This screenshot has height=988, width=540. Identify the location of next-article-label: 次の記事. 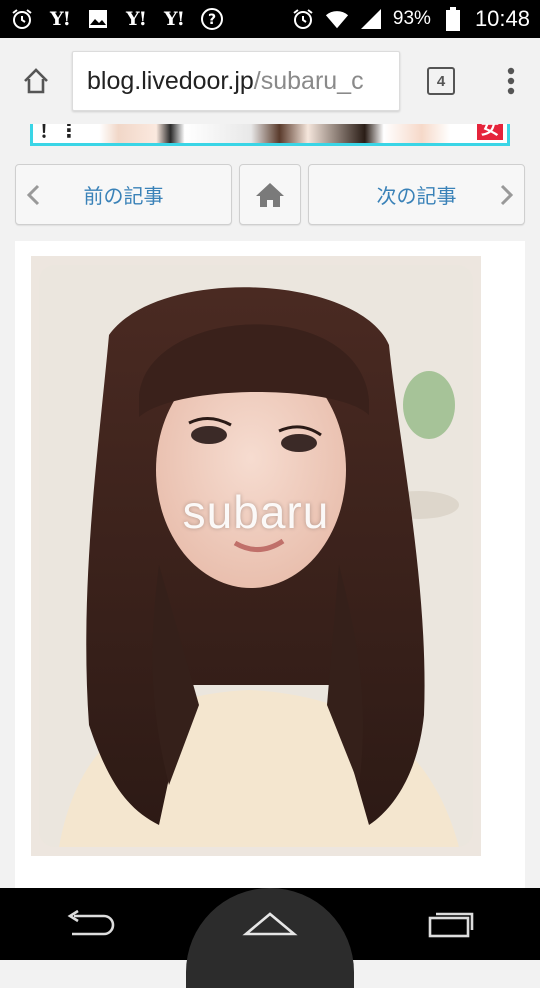
(416, 197).